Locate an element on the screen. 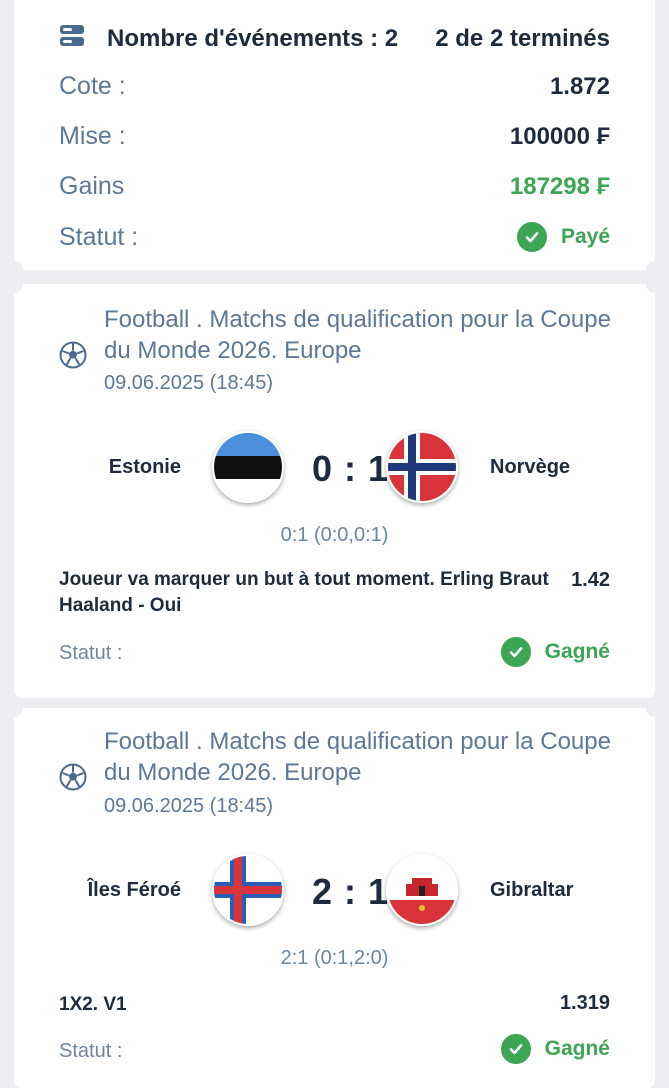  events-completed: 2 de 2 terminés is located at coordinates (522, 38).